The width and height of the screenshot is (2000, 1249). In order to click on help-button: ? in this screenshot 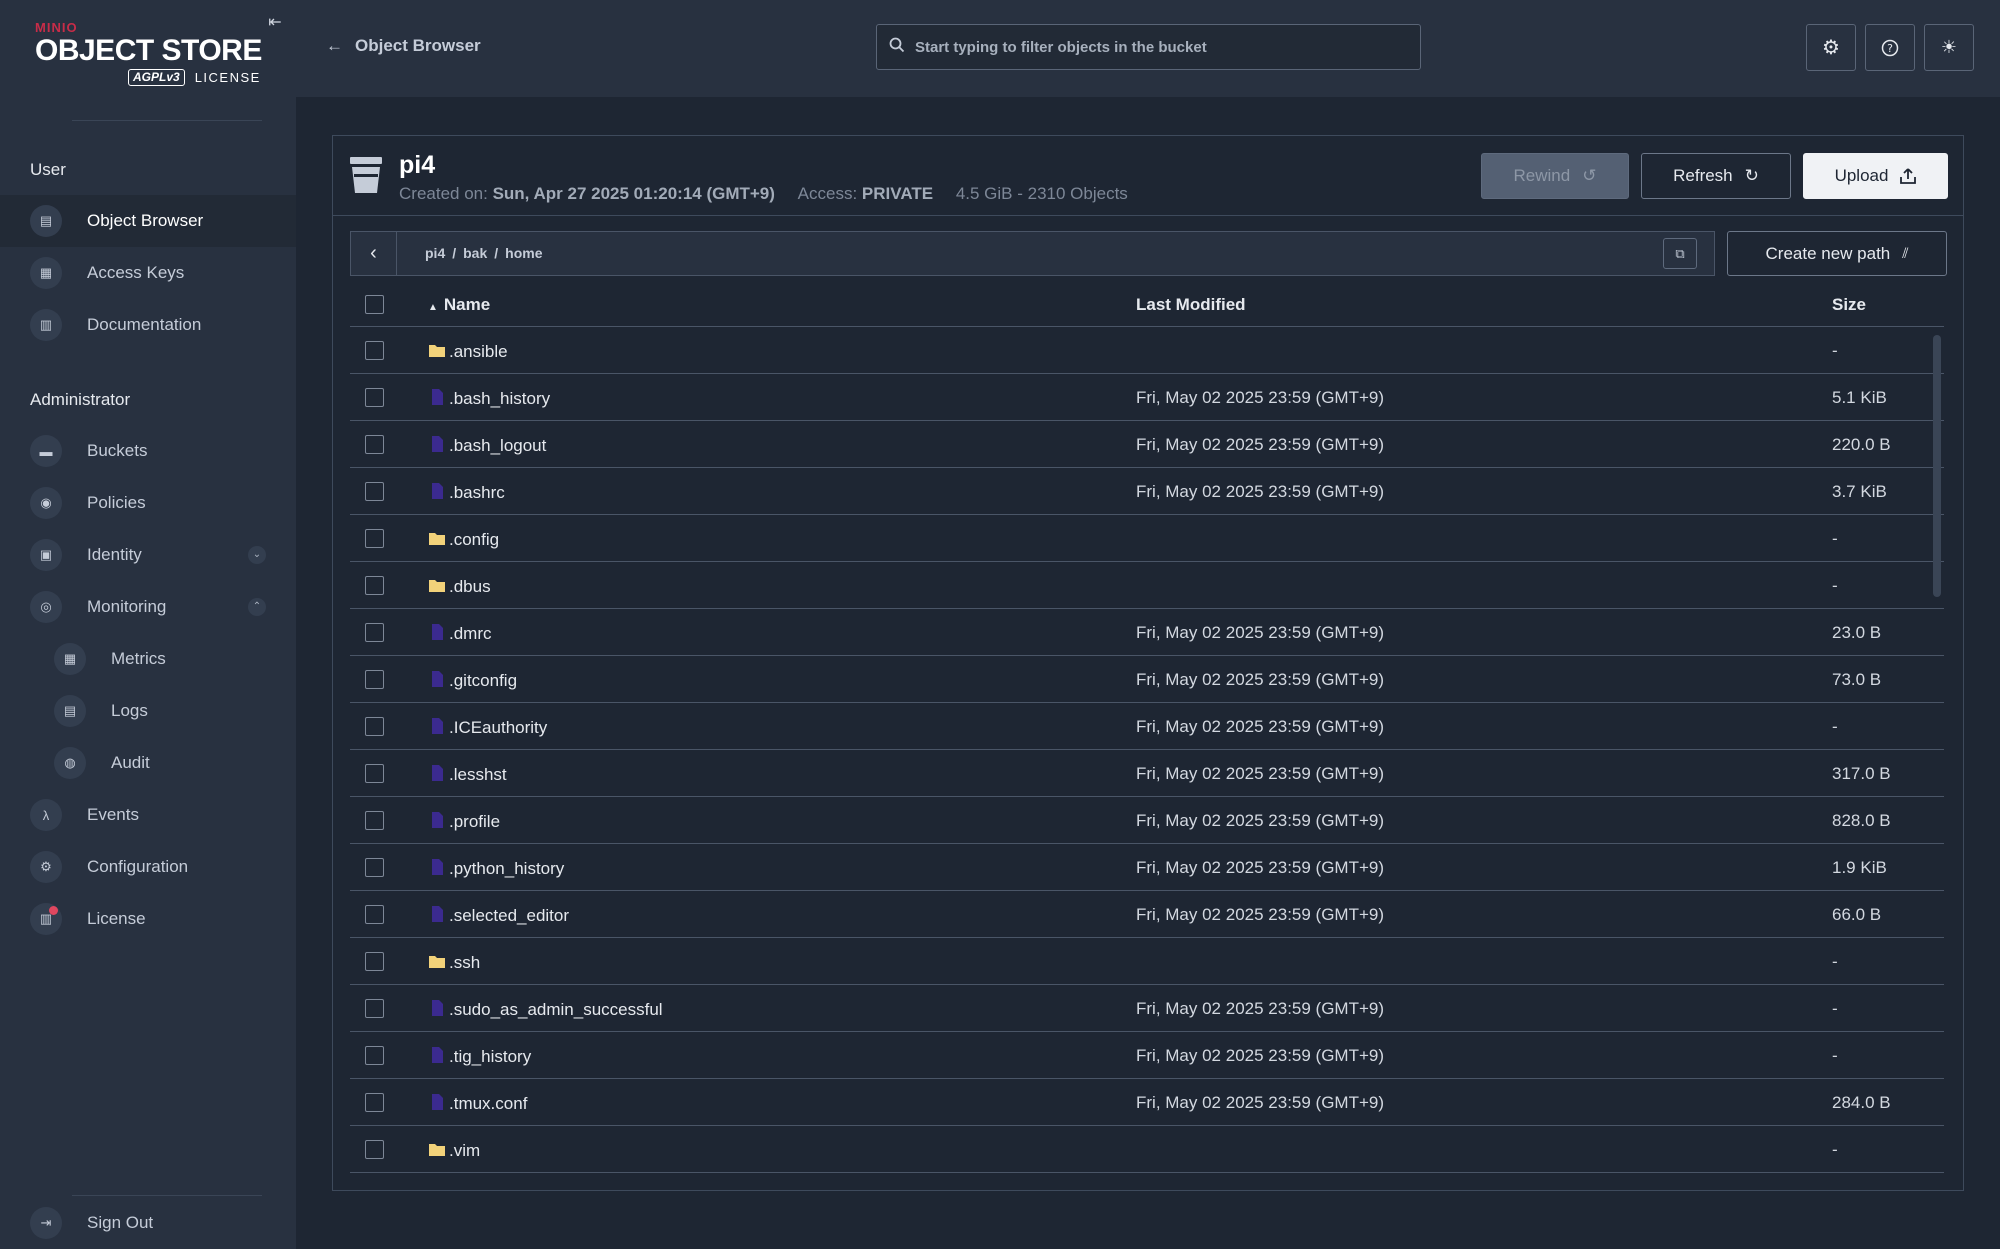, I will do `click(1890, 47)`.